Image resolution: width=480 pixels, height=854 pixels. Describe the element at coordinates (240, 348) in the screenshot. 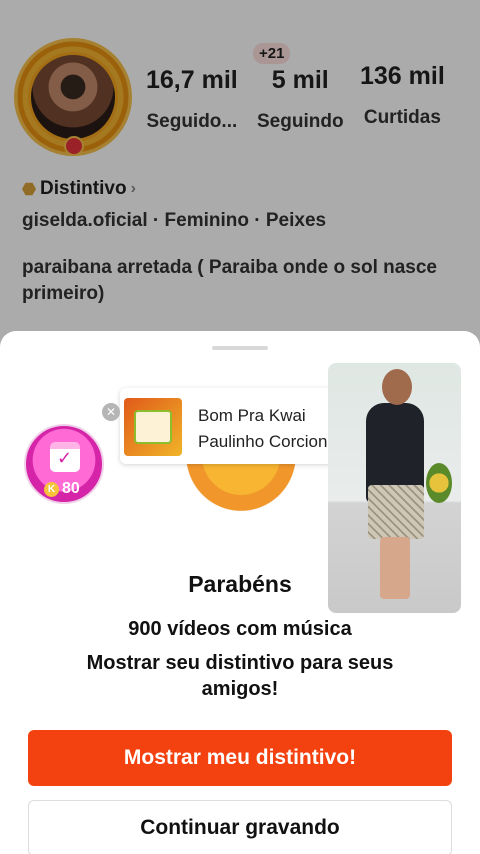

I see `sheet-grabber` at that location.